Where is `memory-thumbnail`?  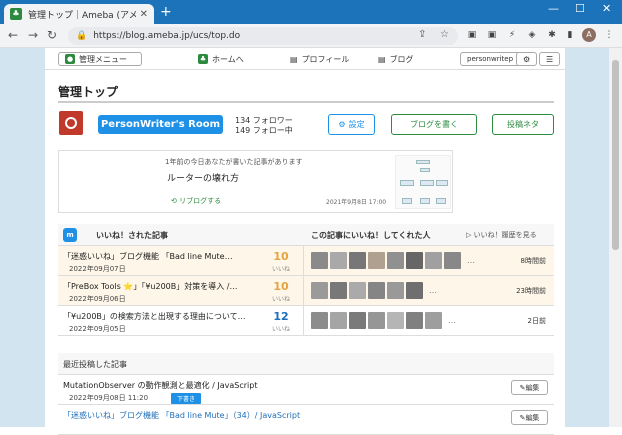
memory-thumbnail is located at coordinates (423, 182).